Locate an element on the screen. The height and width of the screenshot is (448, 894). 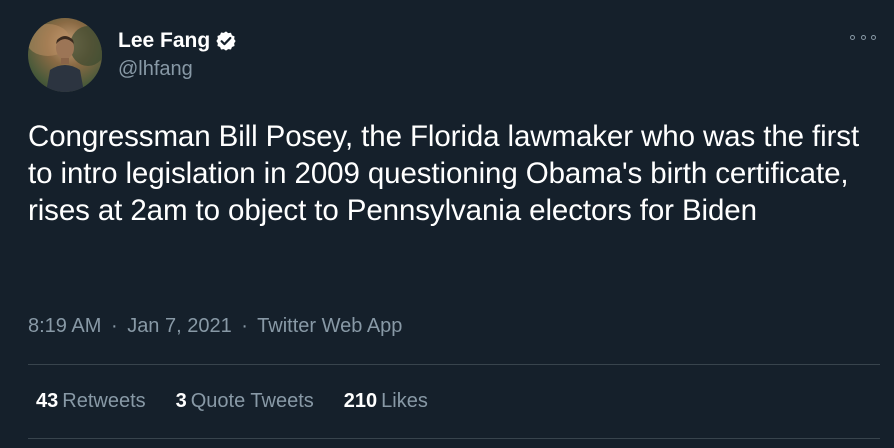
likes-label: Likes is located at coordinates (404, 401).